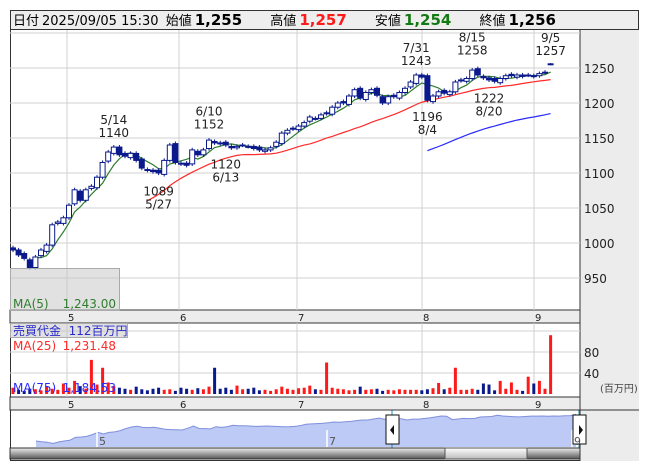 Image resolution: width=653 pixels, height=470 pixels. What do you see at coordinates (209, 125) in the screenshot?
I see `annotation-value: 1152` at bounding box center [209, 125].